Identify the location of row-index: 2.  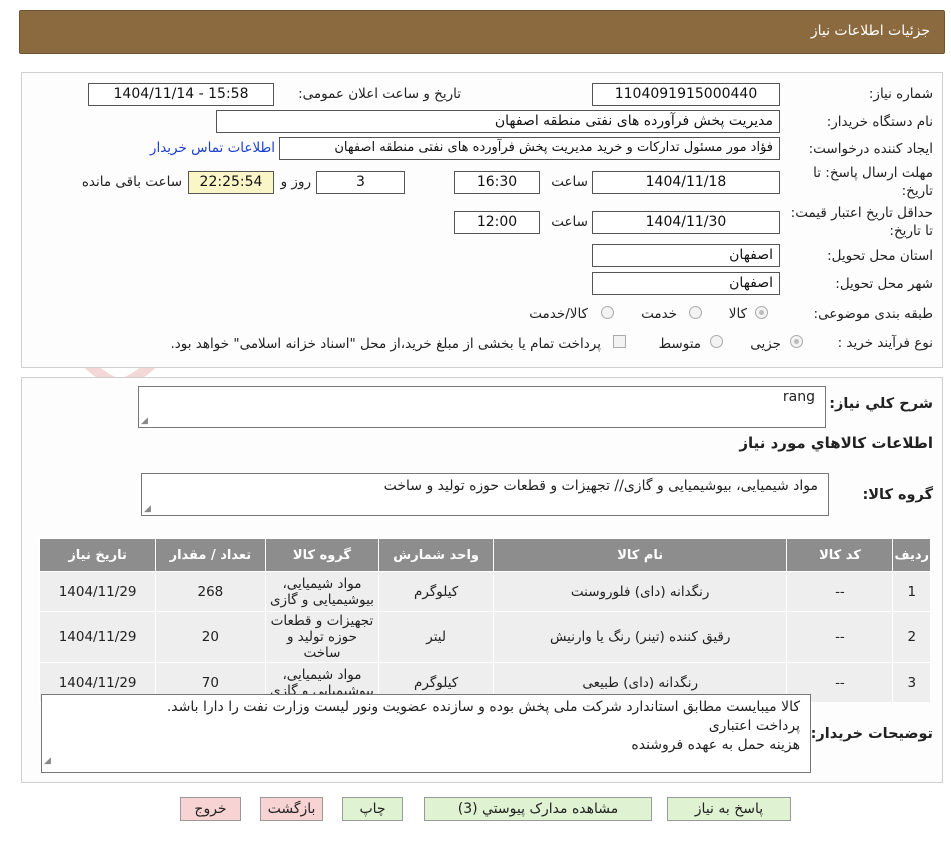
(911, 637).